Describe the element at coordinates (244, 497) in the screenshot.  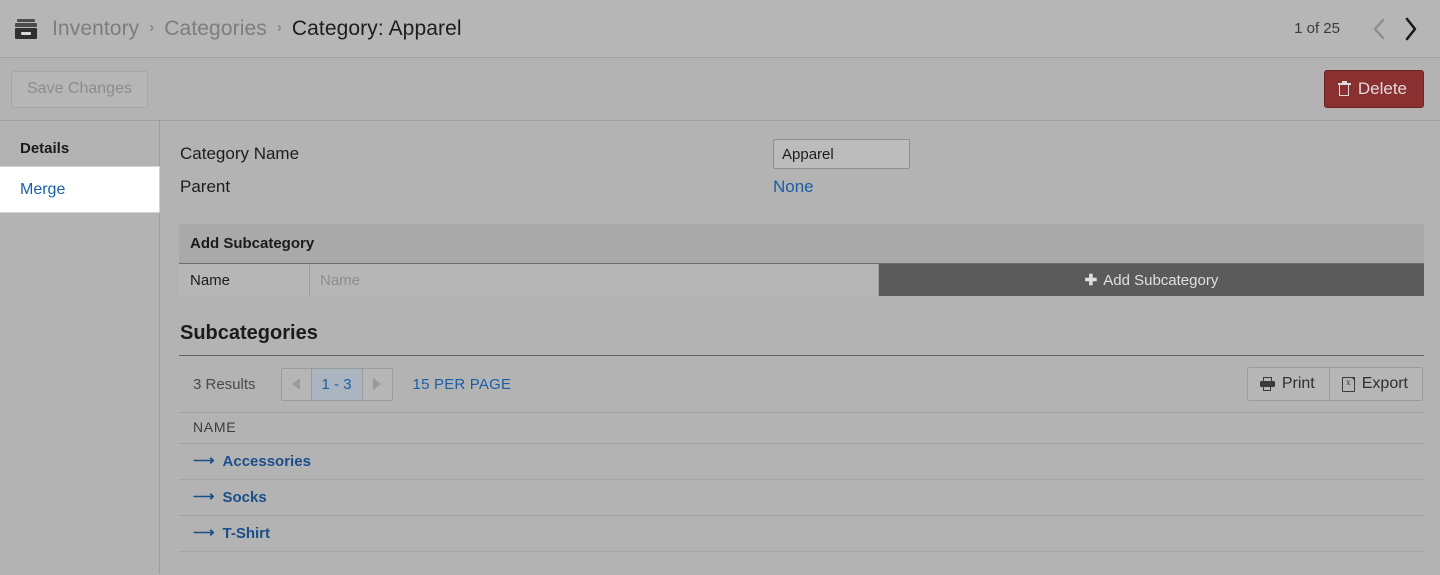
I see `subcategory-name: Socks` at that location.